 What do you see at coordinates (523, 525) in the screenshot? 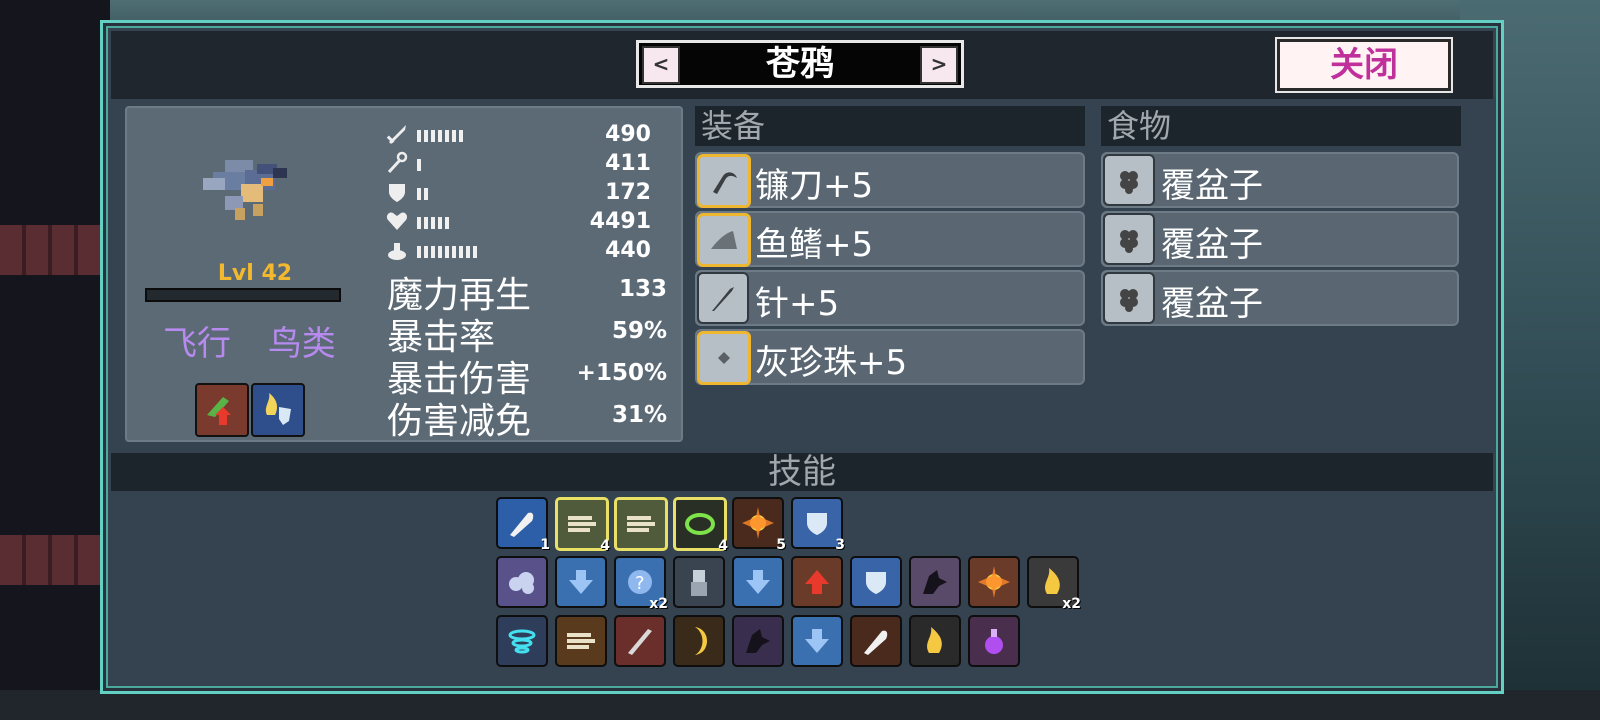
I see `blue-feather-icon: 1` at bounding box center [523, 525].